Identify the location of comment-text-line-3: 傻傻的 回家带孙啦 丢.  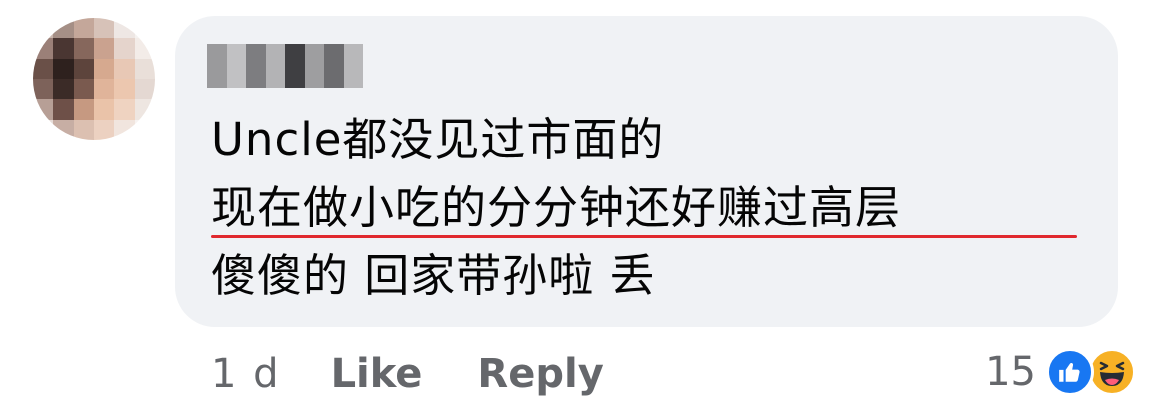
(433, 275).